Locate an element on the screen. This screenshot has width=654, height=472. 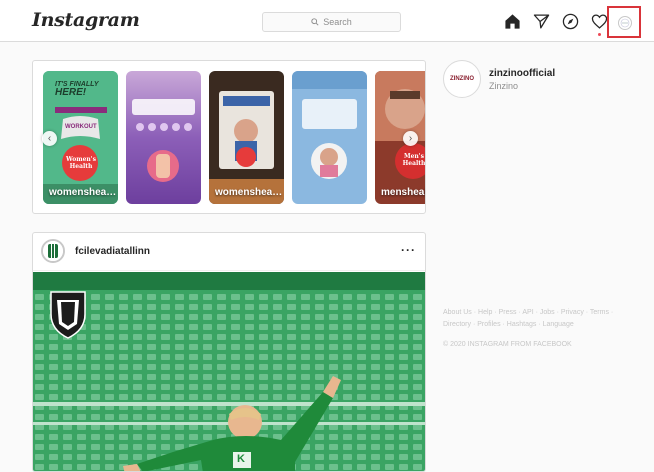
post-author-avatar is located at coordinates (53, 251).